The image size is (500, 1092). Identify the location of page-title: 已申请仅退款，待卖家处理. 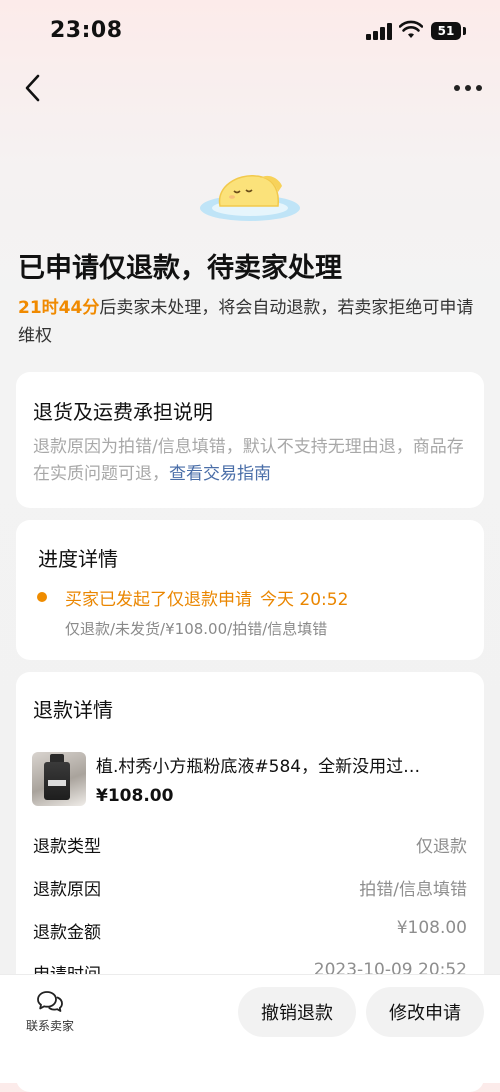
(180, 268).